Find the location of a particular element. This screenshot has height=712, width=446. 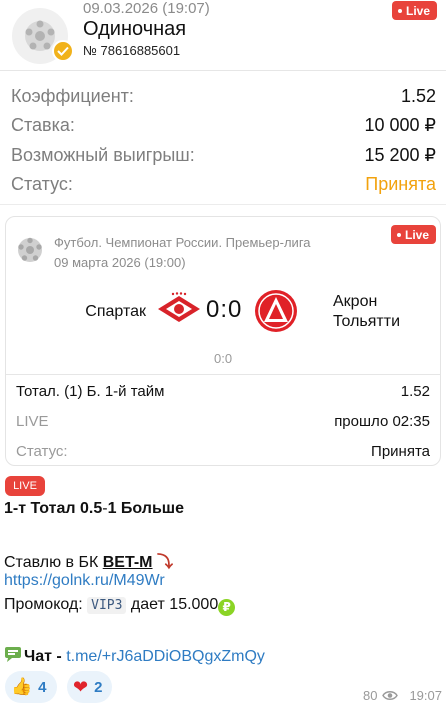

live-status-label: LIVE is located at coordinates (32, 421).